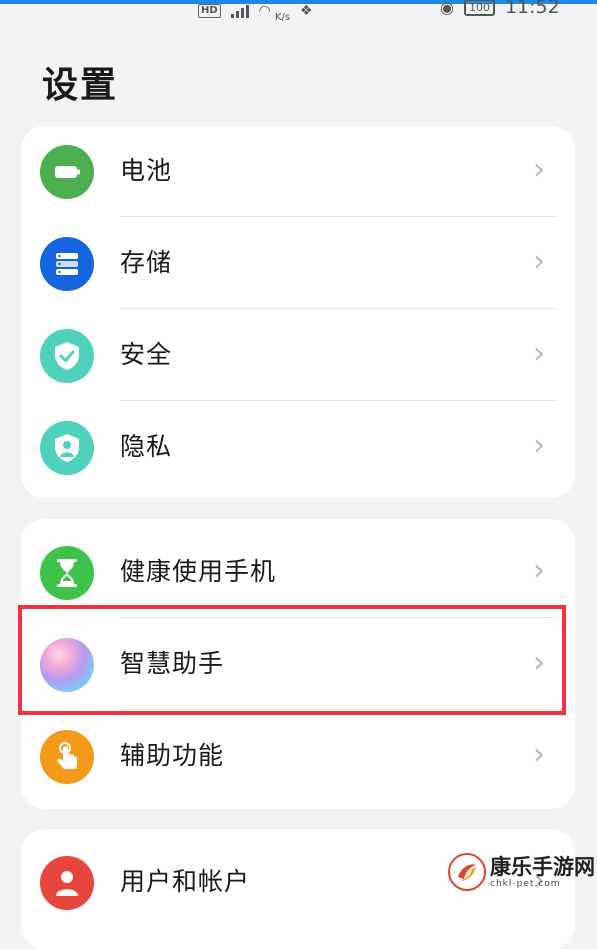  Describe the element at coordinates (532, 9) in the screenshot. I see `status-time: 11:52` at that location.